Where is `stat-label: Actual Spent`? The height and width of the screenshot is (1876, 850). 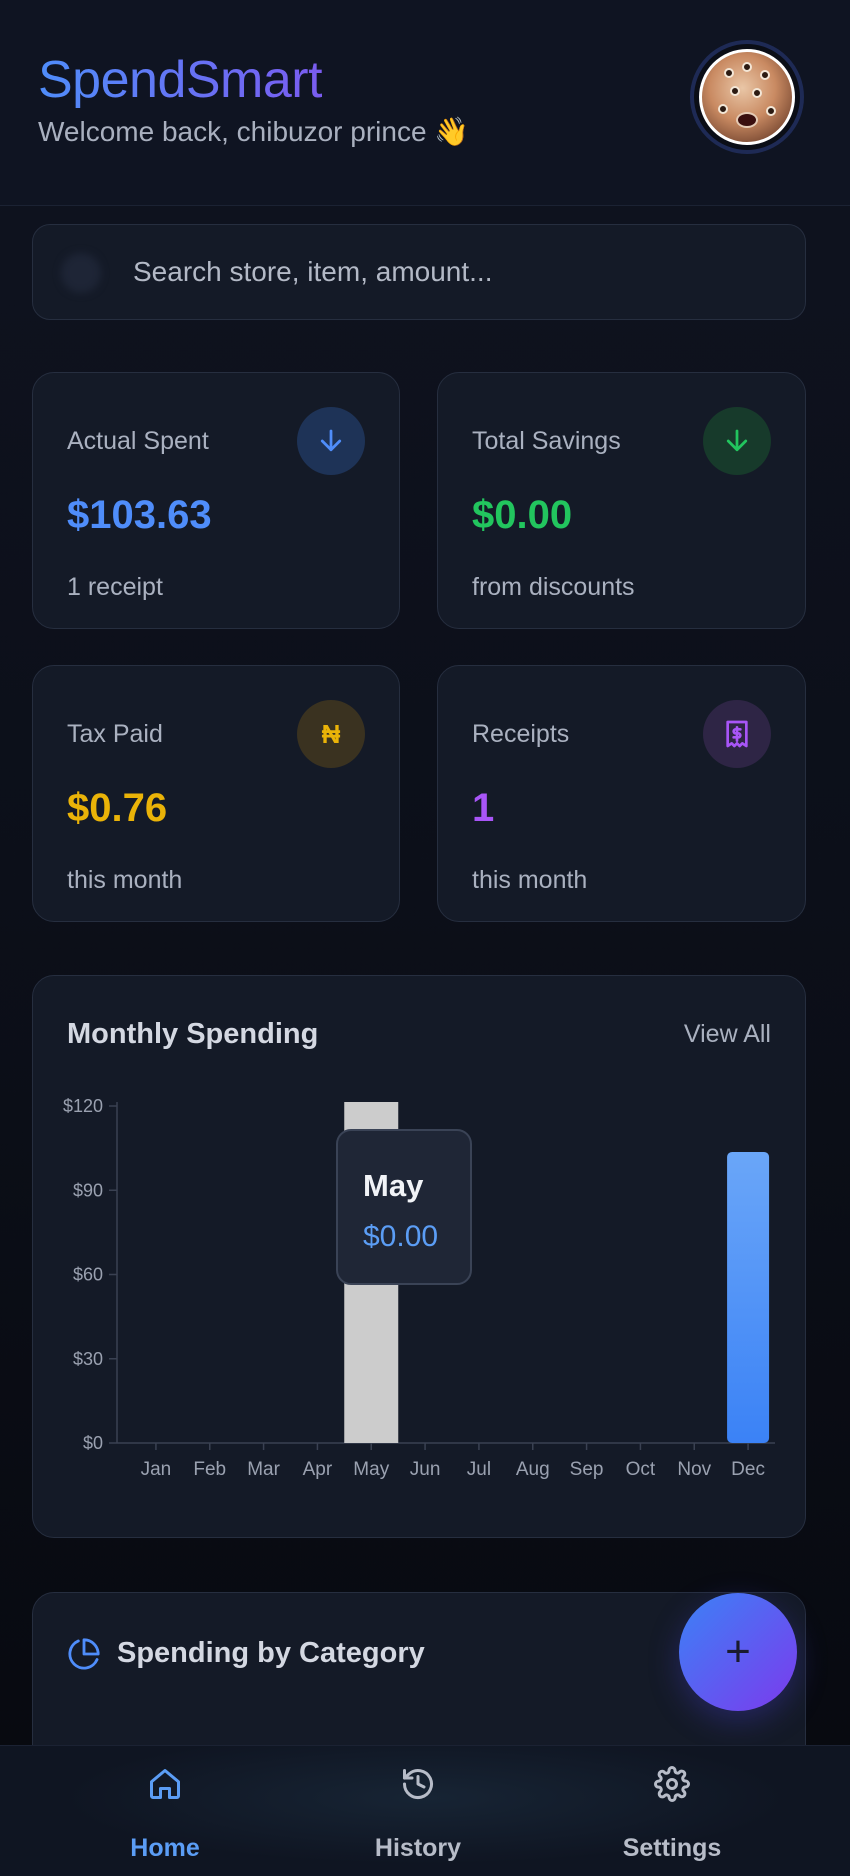
stat-label: Actual Spent is located at coordinates (138, 441).